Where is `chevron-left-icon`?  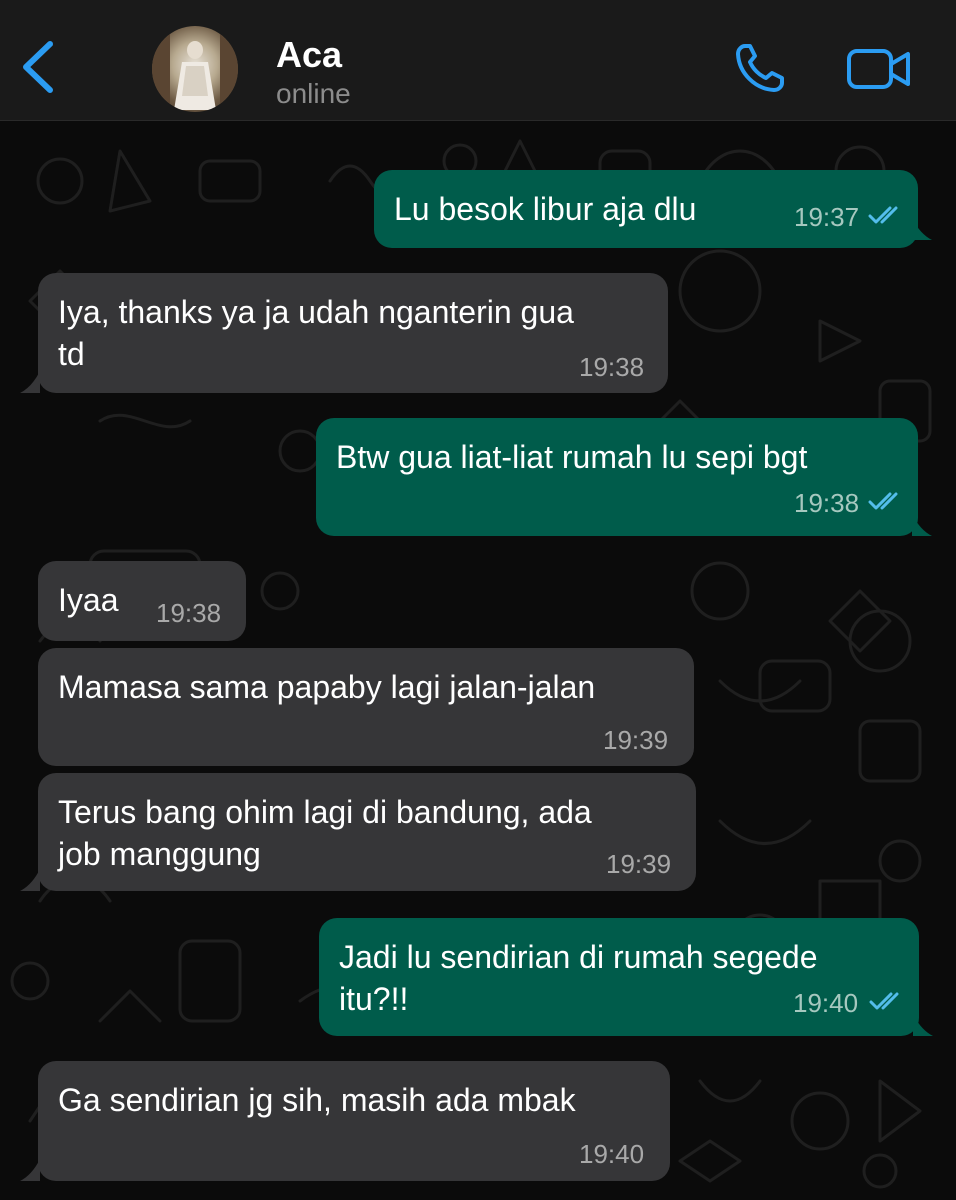
chevron-left-icon is located at coordinates (38, 67).